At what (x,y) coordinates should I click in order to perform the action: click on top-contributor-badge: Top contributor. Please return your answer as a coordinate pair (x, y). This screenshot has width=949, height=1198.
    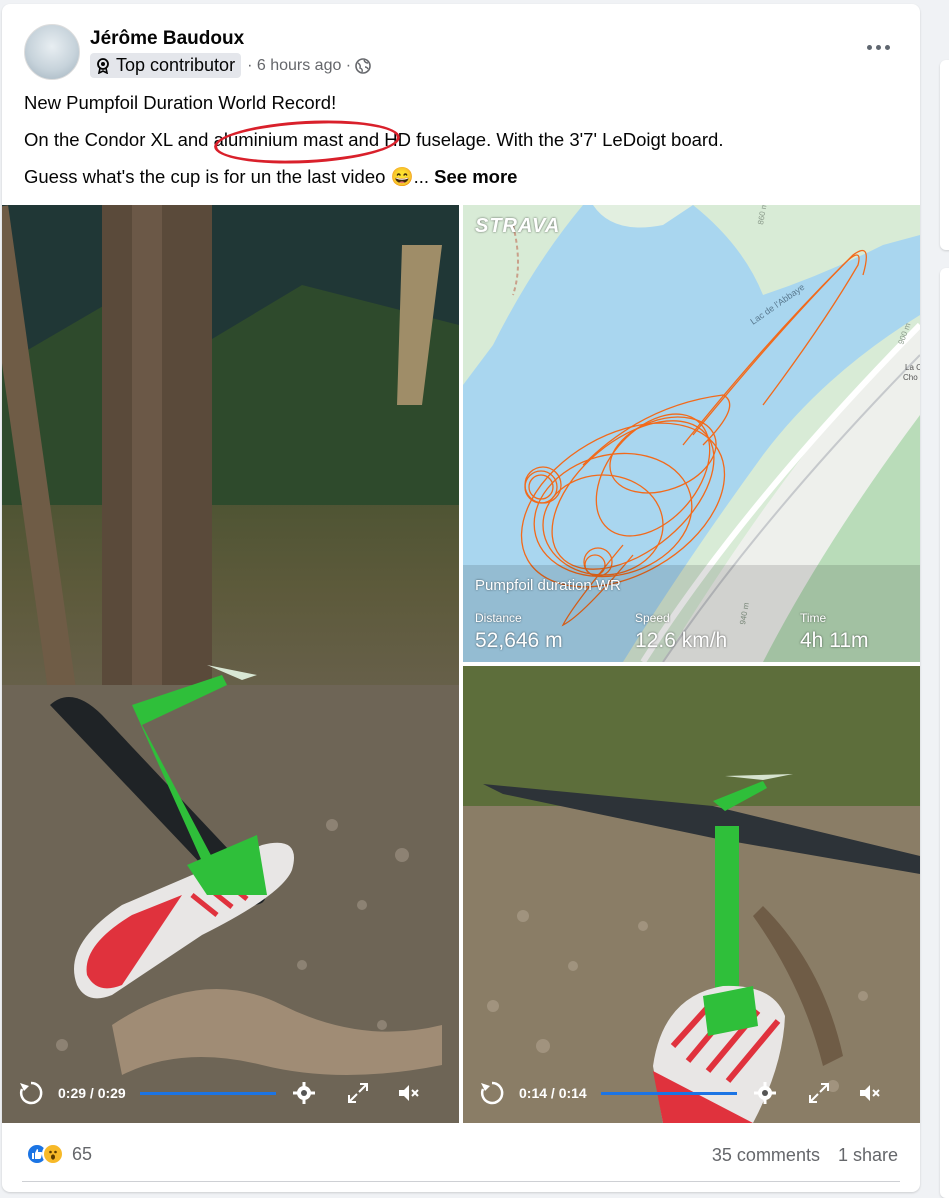
    Looking at the image, I should click on (166, 65).